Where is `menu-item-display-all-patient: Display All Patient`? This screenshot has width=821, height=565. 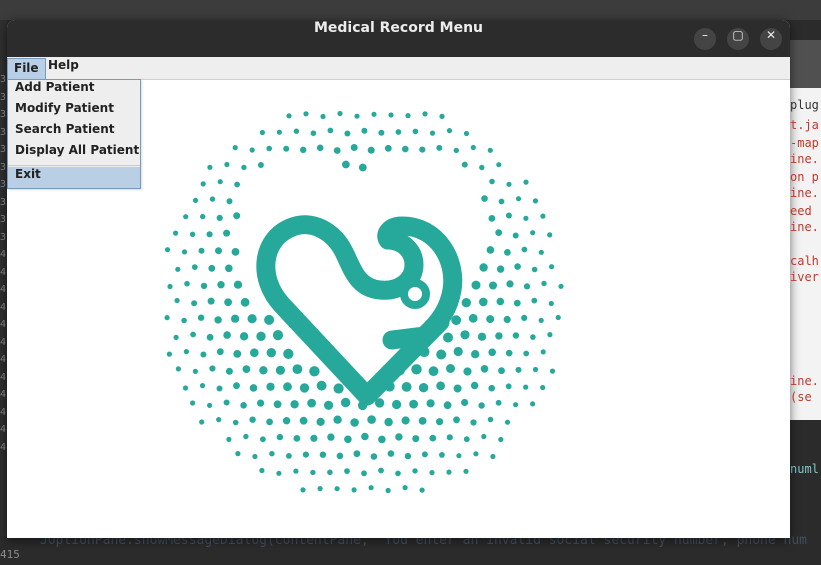 menu-item-display-all-patient: Display All Patient is located at coordinates (74, 153).